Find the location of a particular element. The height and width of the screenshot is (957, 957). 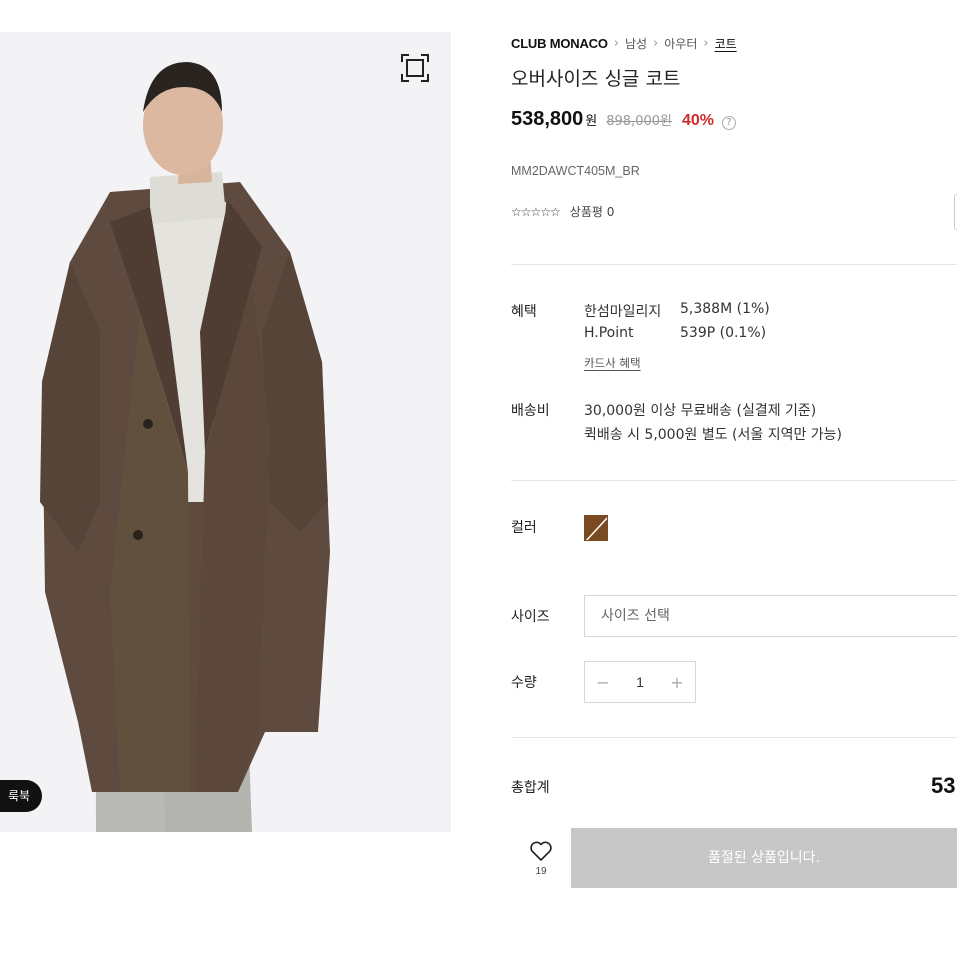

benefit-value: 5,388M (1%) is located at coordinates (725, 309).